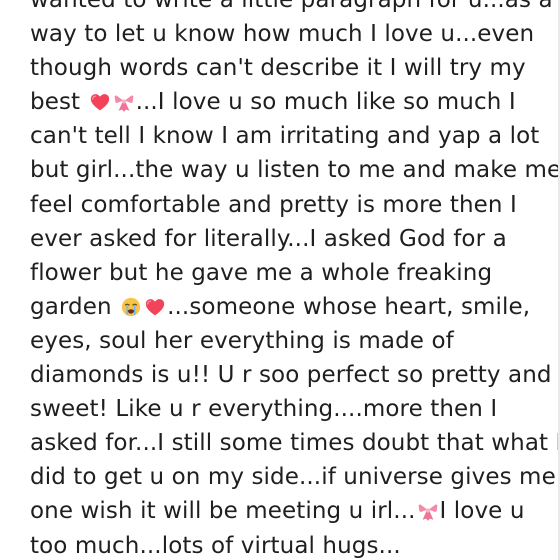 This screenshot has height=560, width=560. What do you see at coordinates (75, 306) in the screenshot?
I see `note-text-10a: garden` at bounding box center [75, 306].